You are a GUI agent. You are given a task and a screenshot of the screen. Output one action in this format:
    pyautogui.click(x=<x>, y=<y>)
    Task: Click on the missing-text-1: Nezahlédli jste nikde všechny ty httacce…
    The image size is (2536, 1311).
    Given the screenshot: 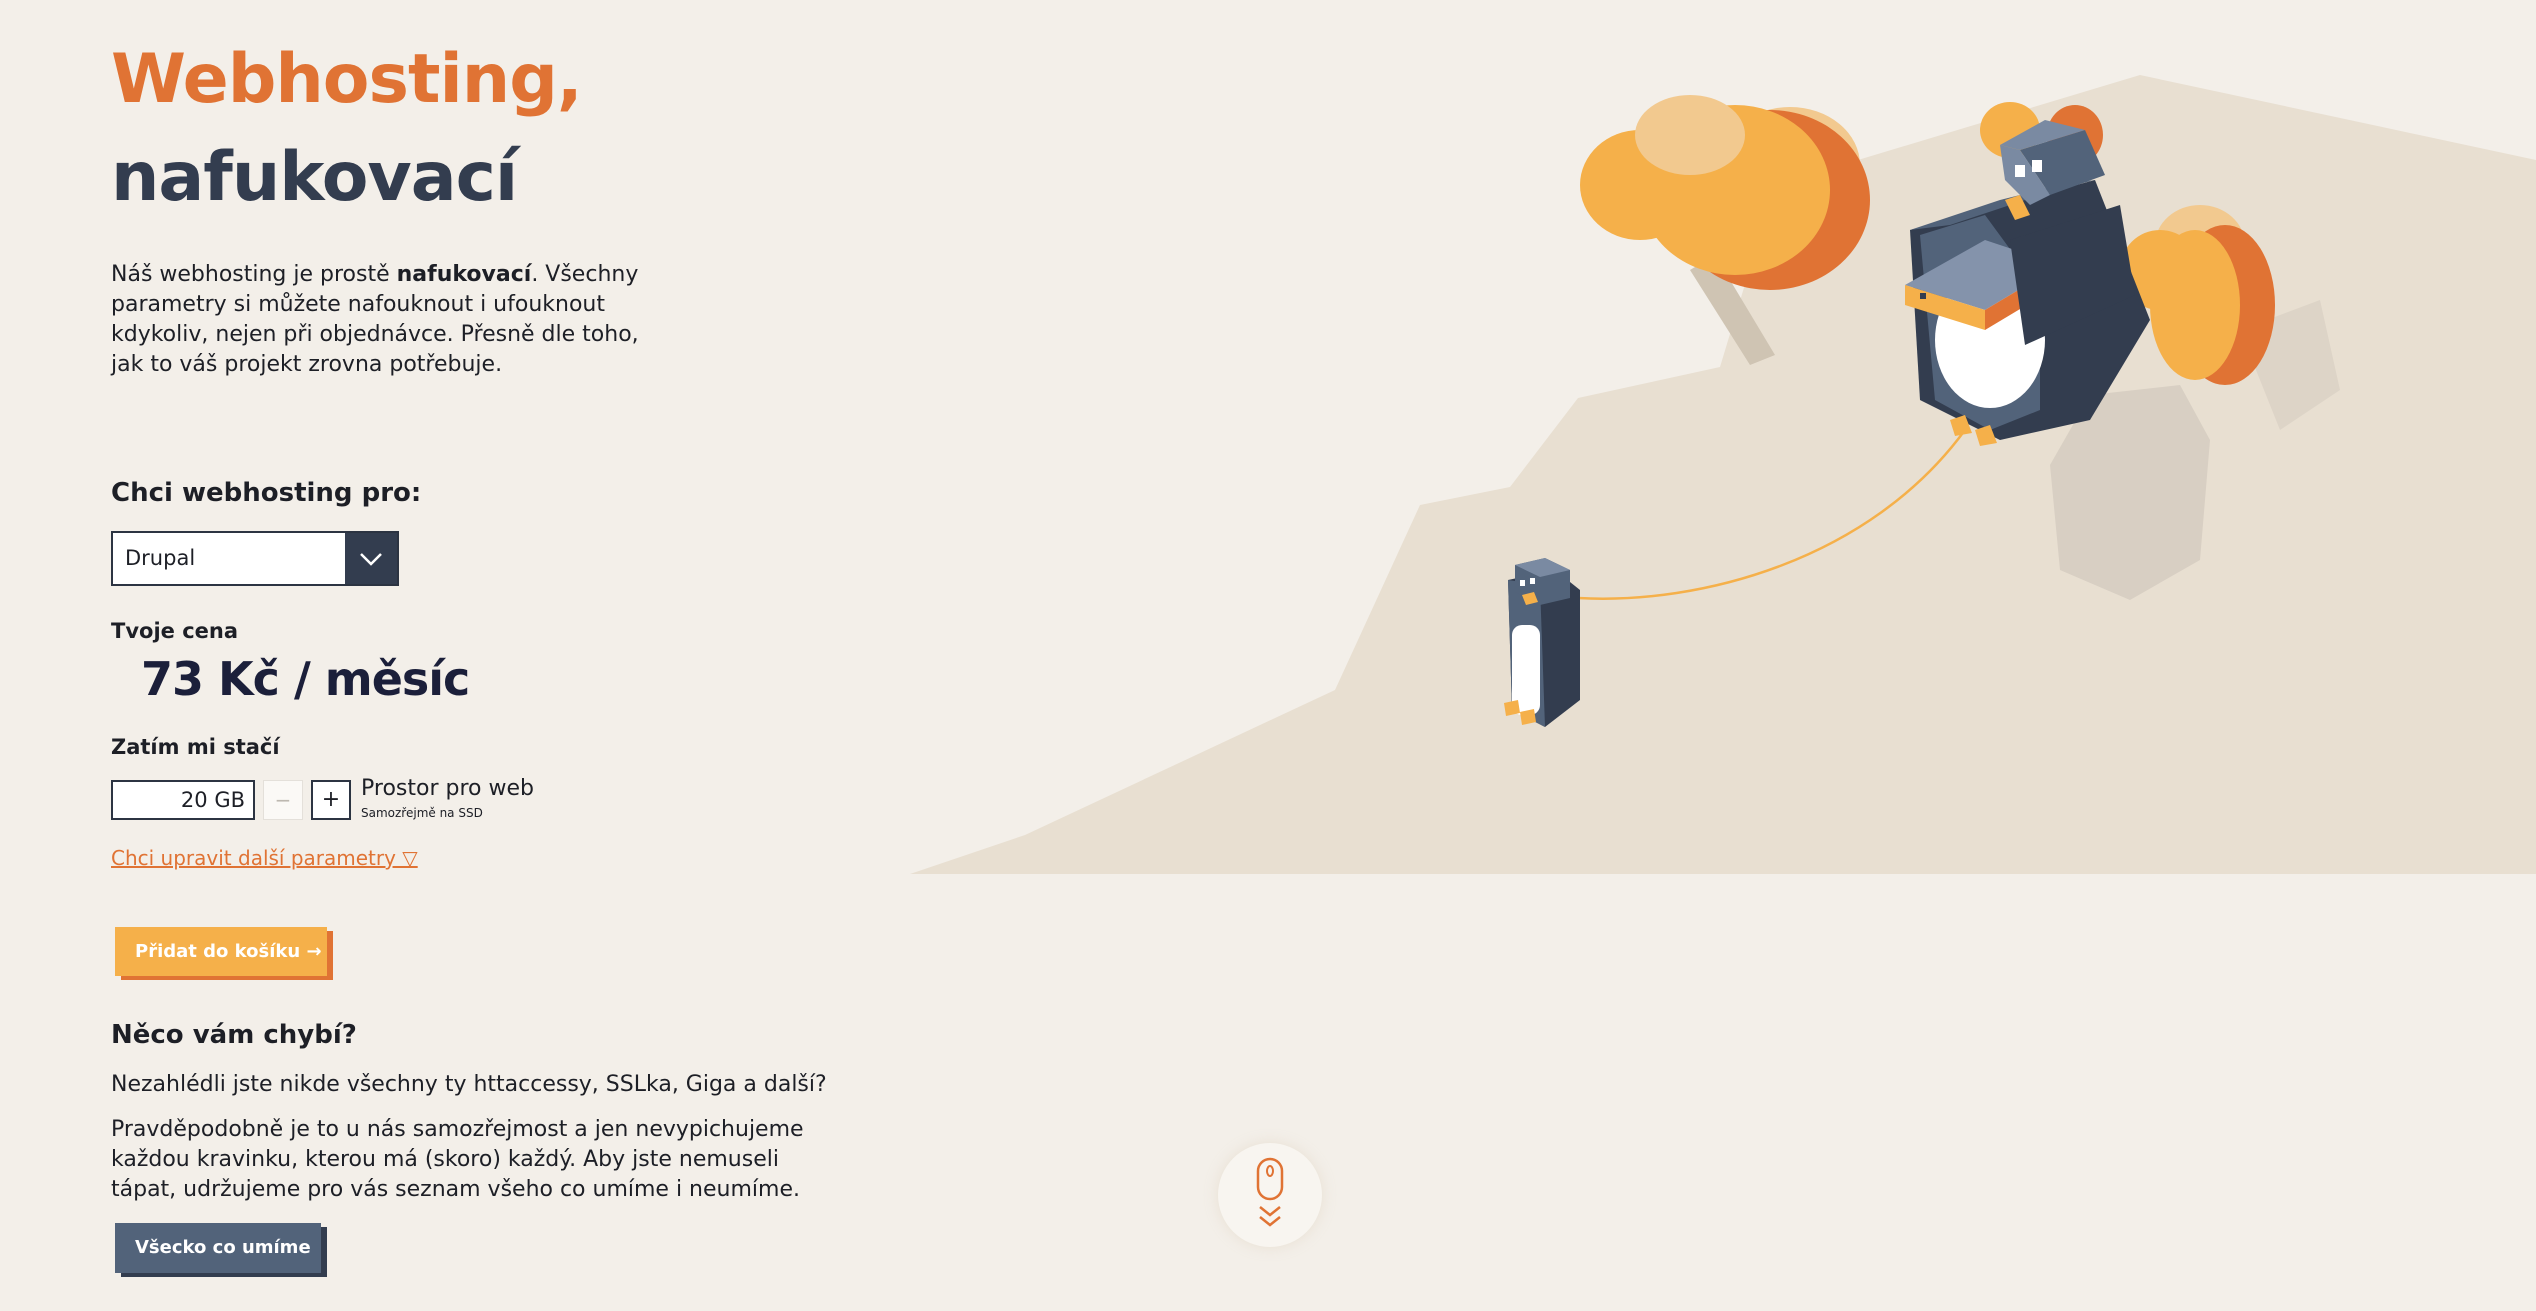 What is the action you would take?
    pyautogui.click(x=469, y=1084)
    